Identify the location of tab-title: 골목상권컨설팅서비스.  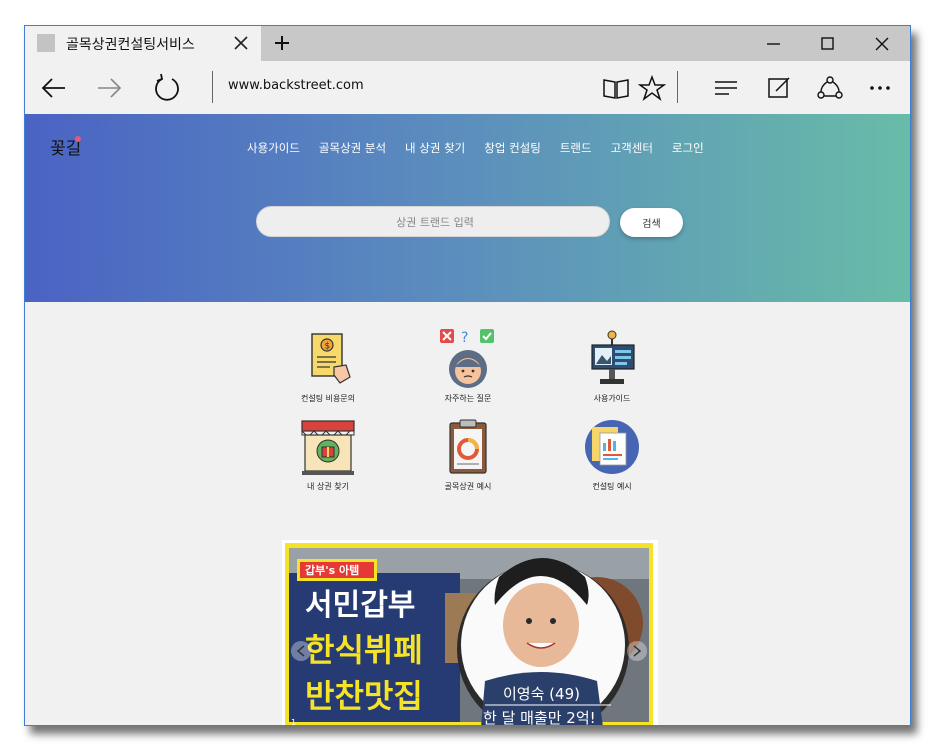
(130, 45).